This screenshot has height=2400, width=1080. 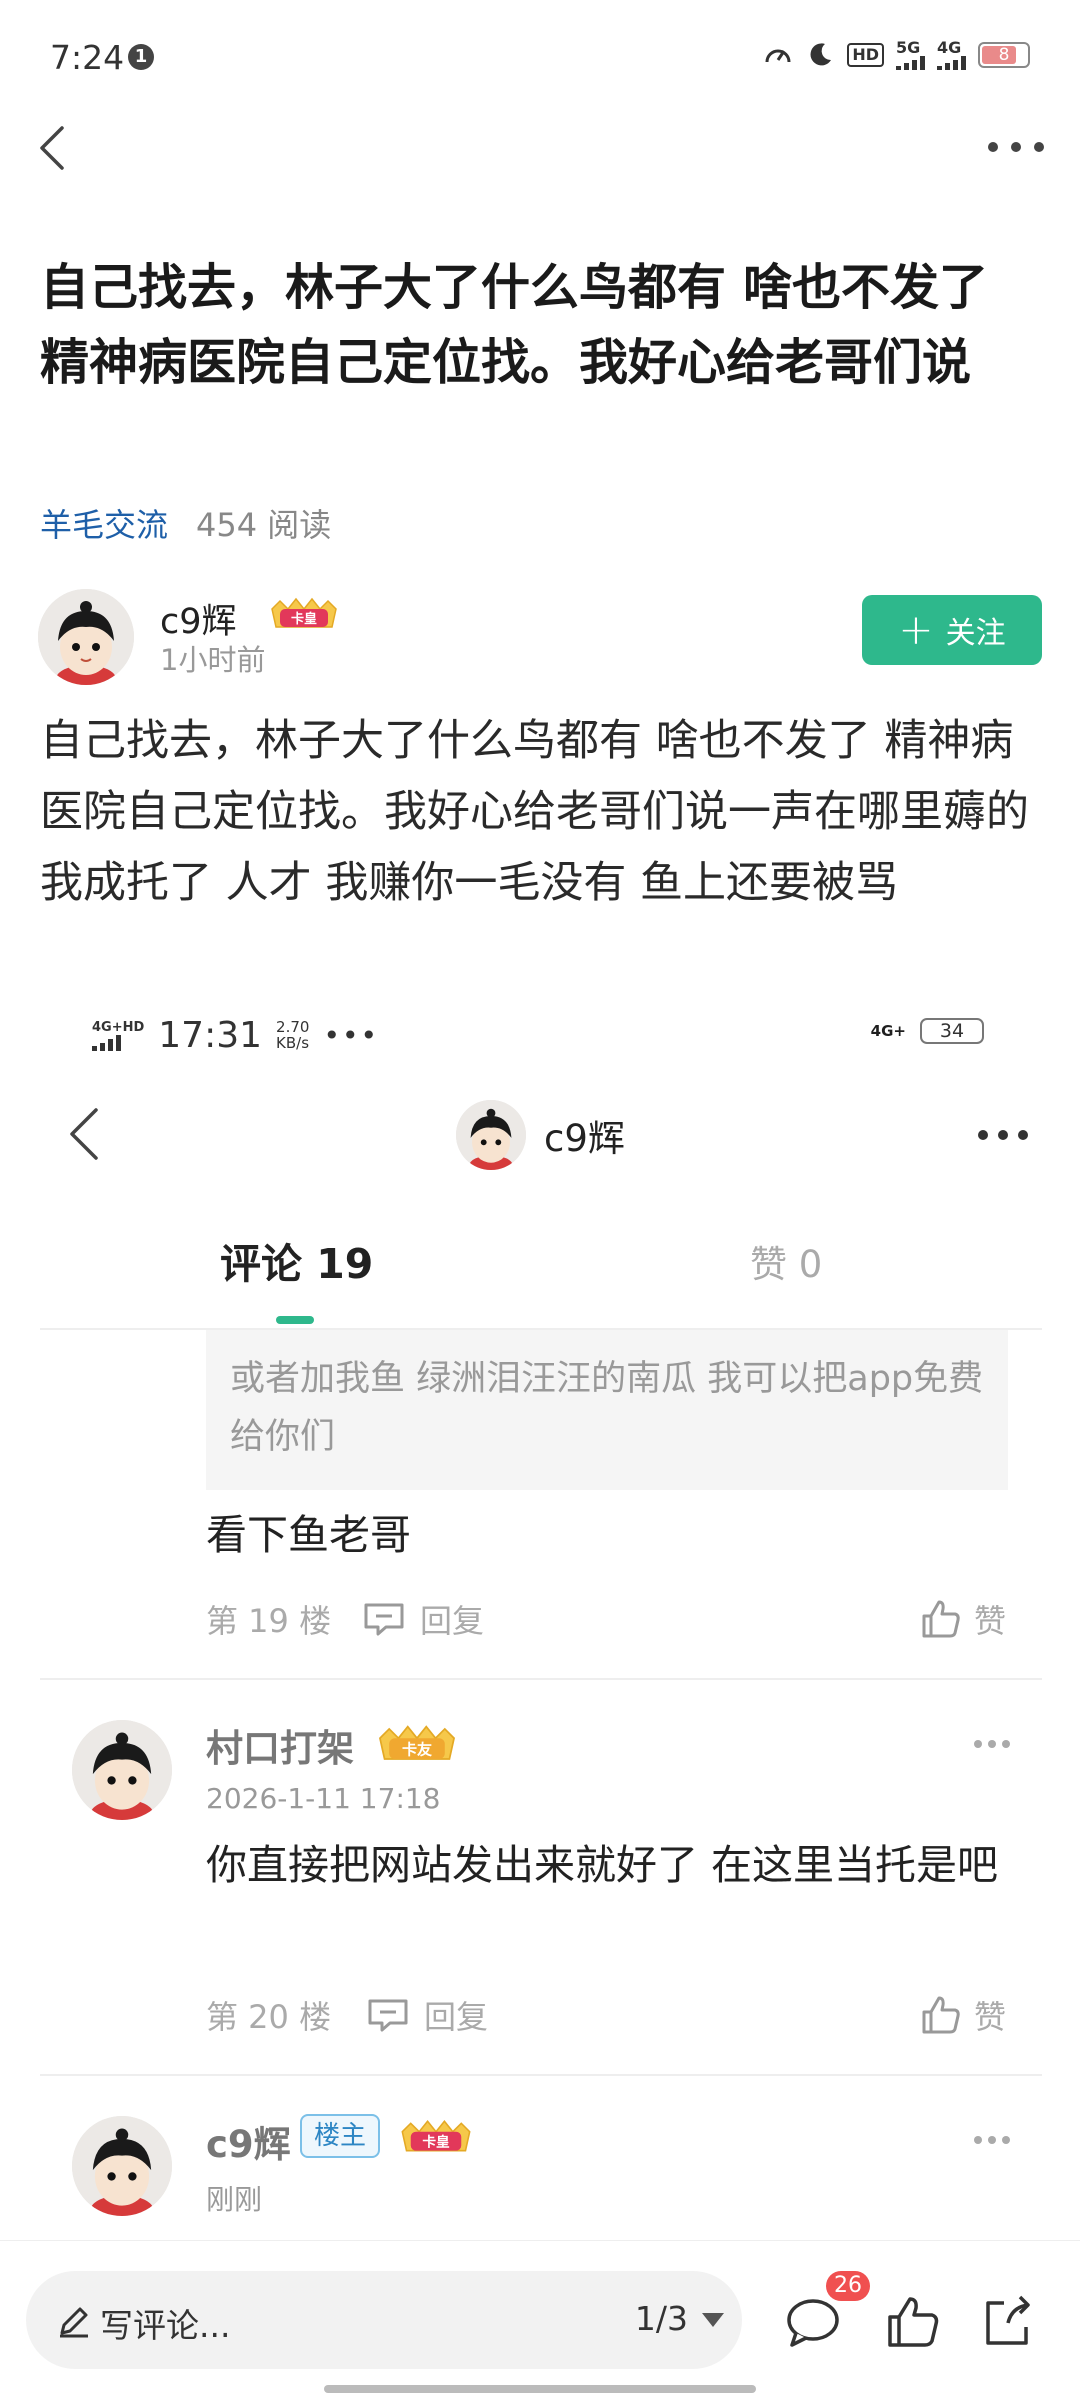 I want to click on floor-number: 第 20 楼, so click(x=269, y=2017).